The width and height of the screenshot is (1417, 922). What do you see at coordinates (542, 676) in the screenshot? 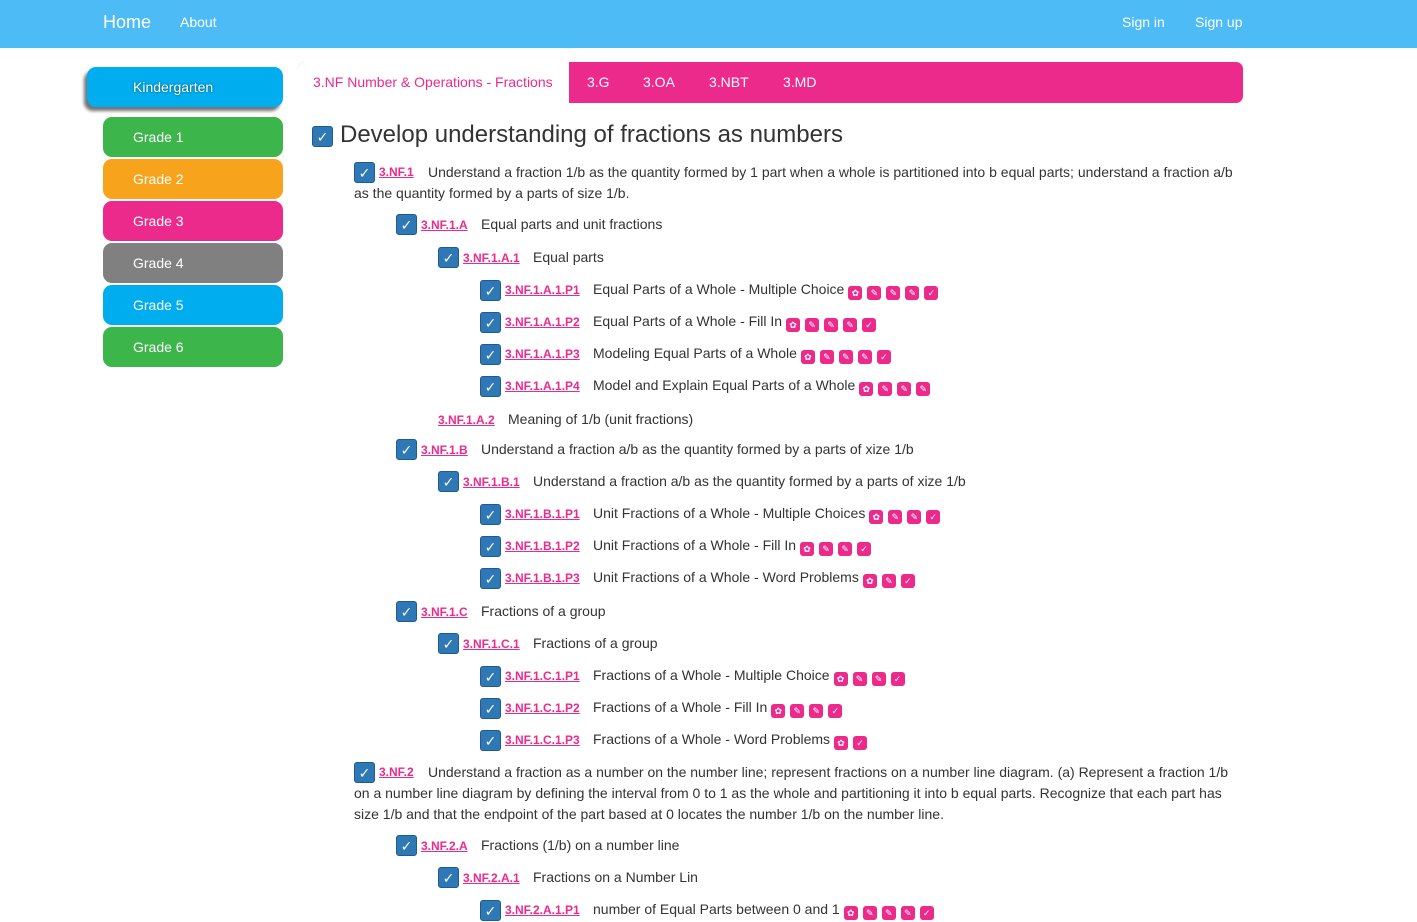
I see `practice-code-link: 3.NF.1.C.1.P1` at bounding box center [542, 676].